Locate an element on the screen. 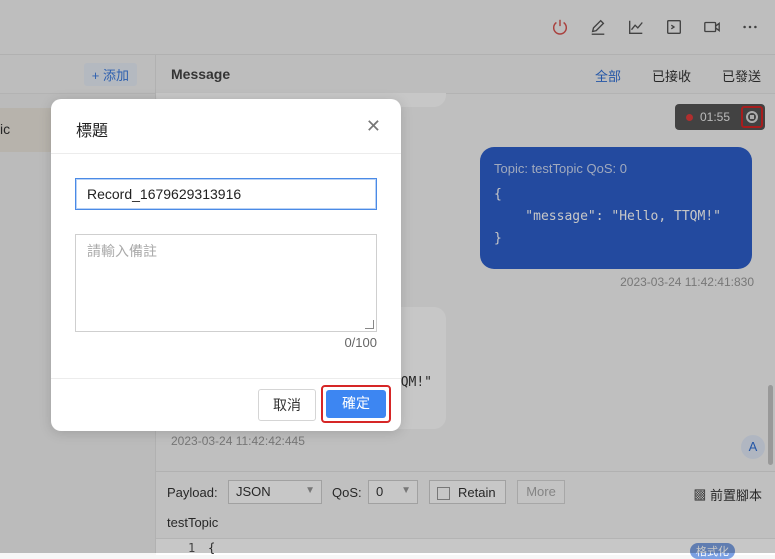  close-icon: ✕ is located at coordinates (373, 126).